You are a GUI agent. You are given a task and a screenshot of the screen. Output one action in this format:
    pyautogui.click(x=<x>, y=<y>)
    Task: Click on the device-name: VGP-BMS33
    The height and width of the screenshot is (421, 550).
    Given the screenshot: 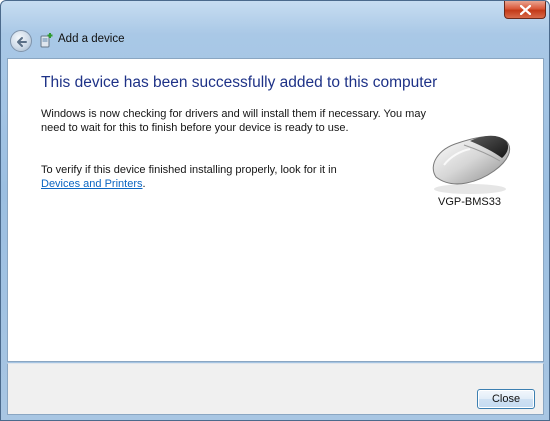 What is the action you would take?
    pyautogui.click(x=469, y=202)
    